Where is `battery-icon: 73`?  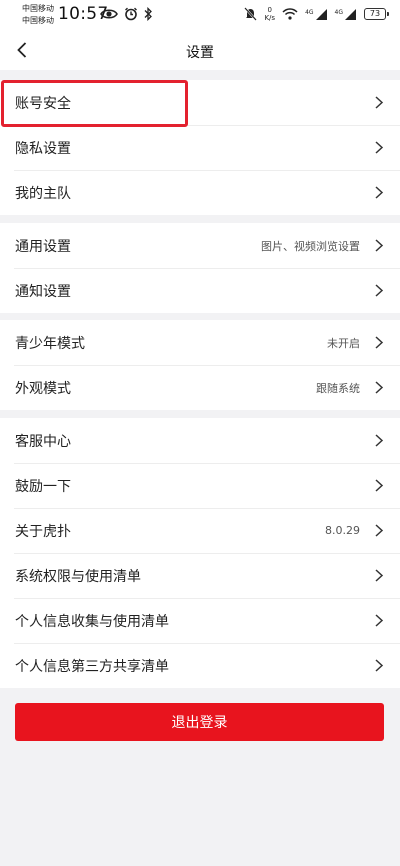
battery-icon: 73 is located at coordinates (376, 14).